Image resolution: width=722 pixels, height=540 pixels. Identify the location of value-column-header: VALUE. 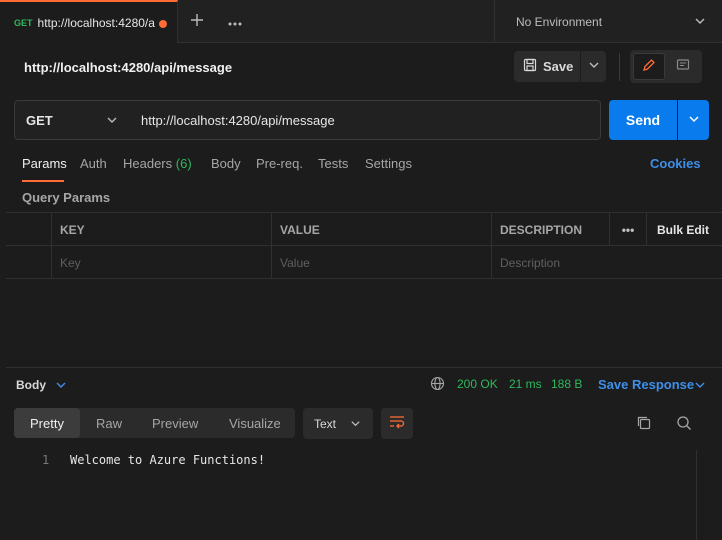
(381, 229).